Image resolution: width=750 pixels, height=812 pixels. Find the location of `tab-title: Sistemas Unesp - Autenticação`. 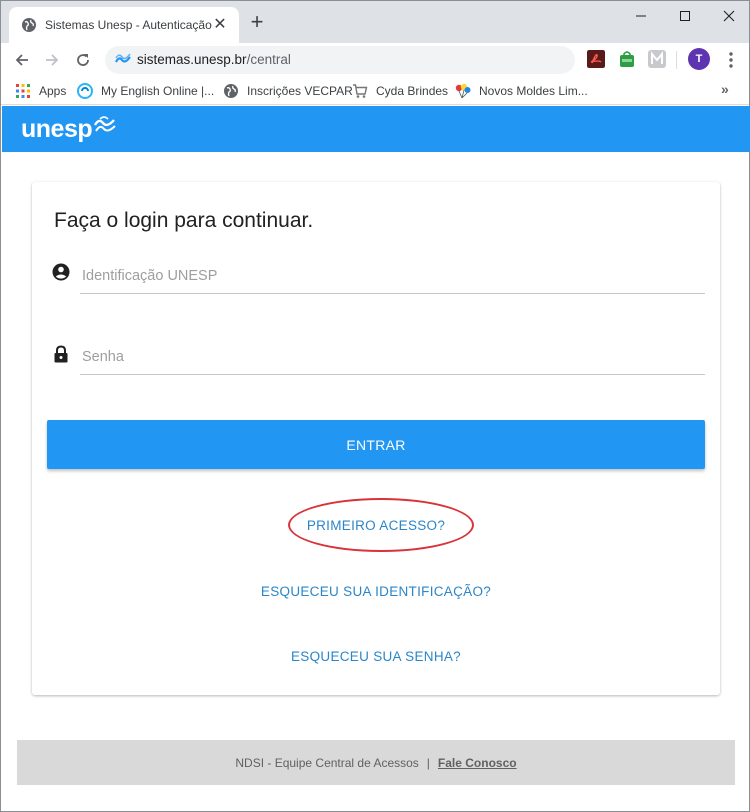

tab-title: Sistemas Unesp - Autenticação is located at coordinates (128, 25).